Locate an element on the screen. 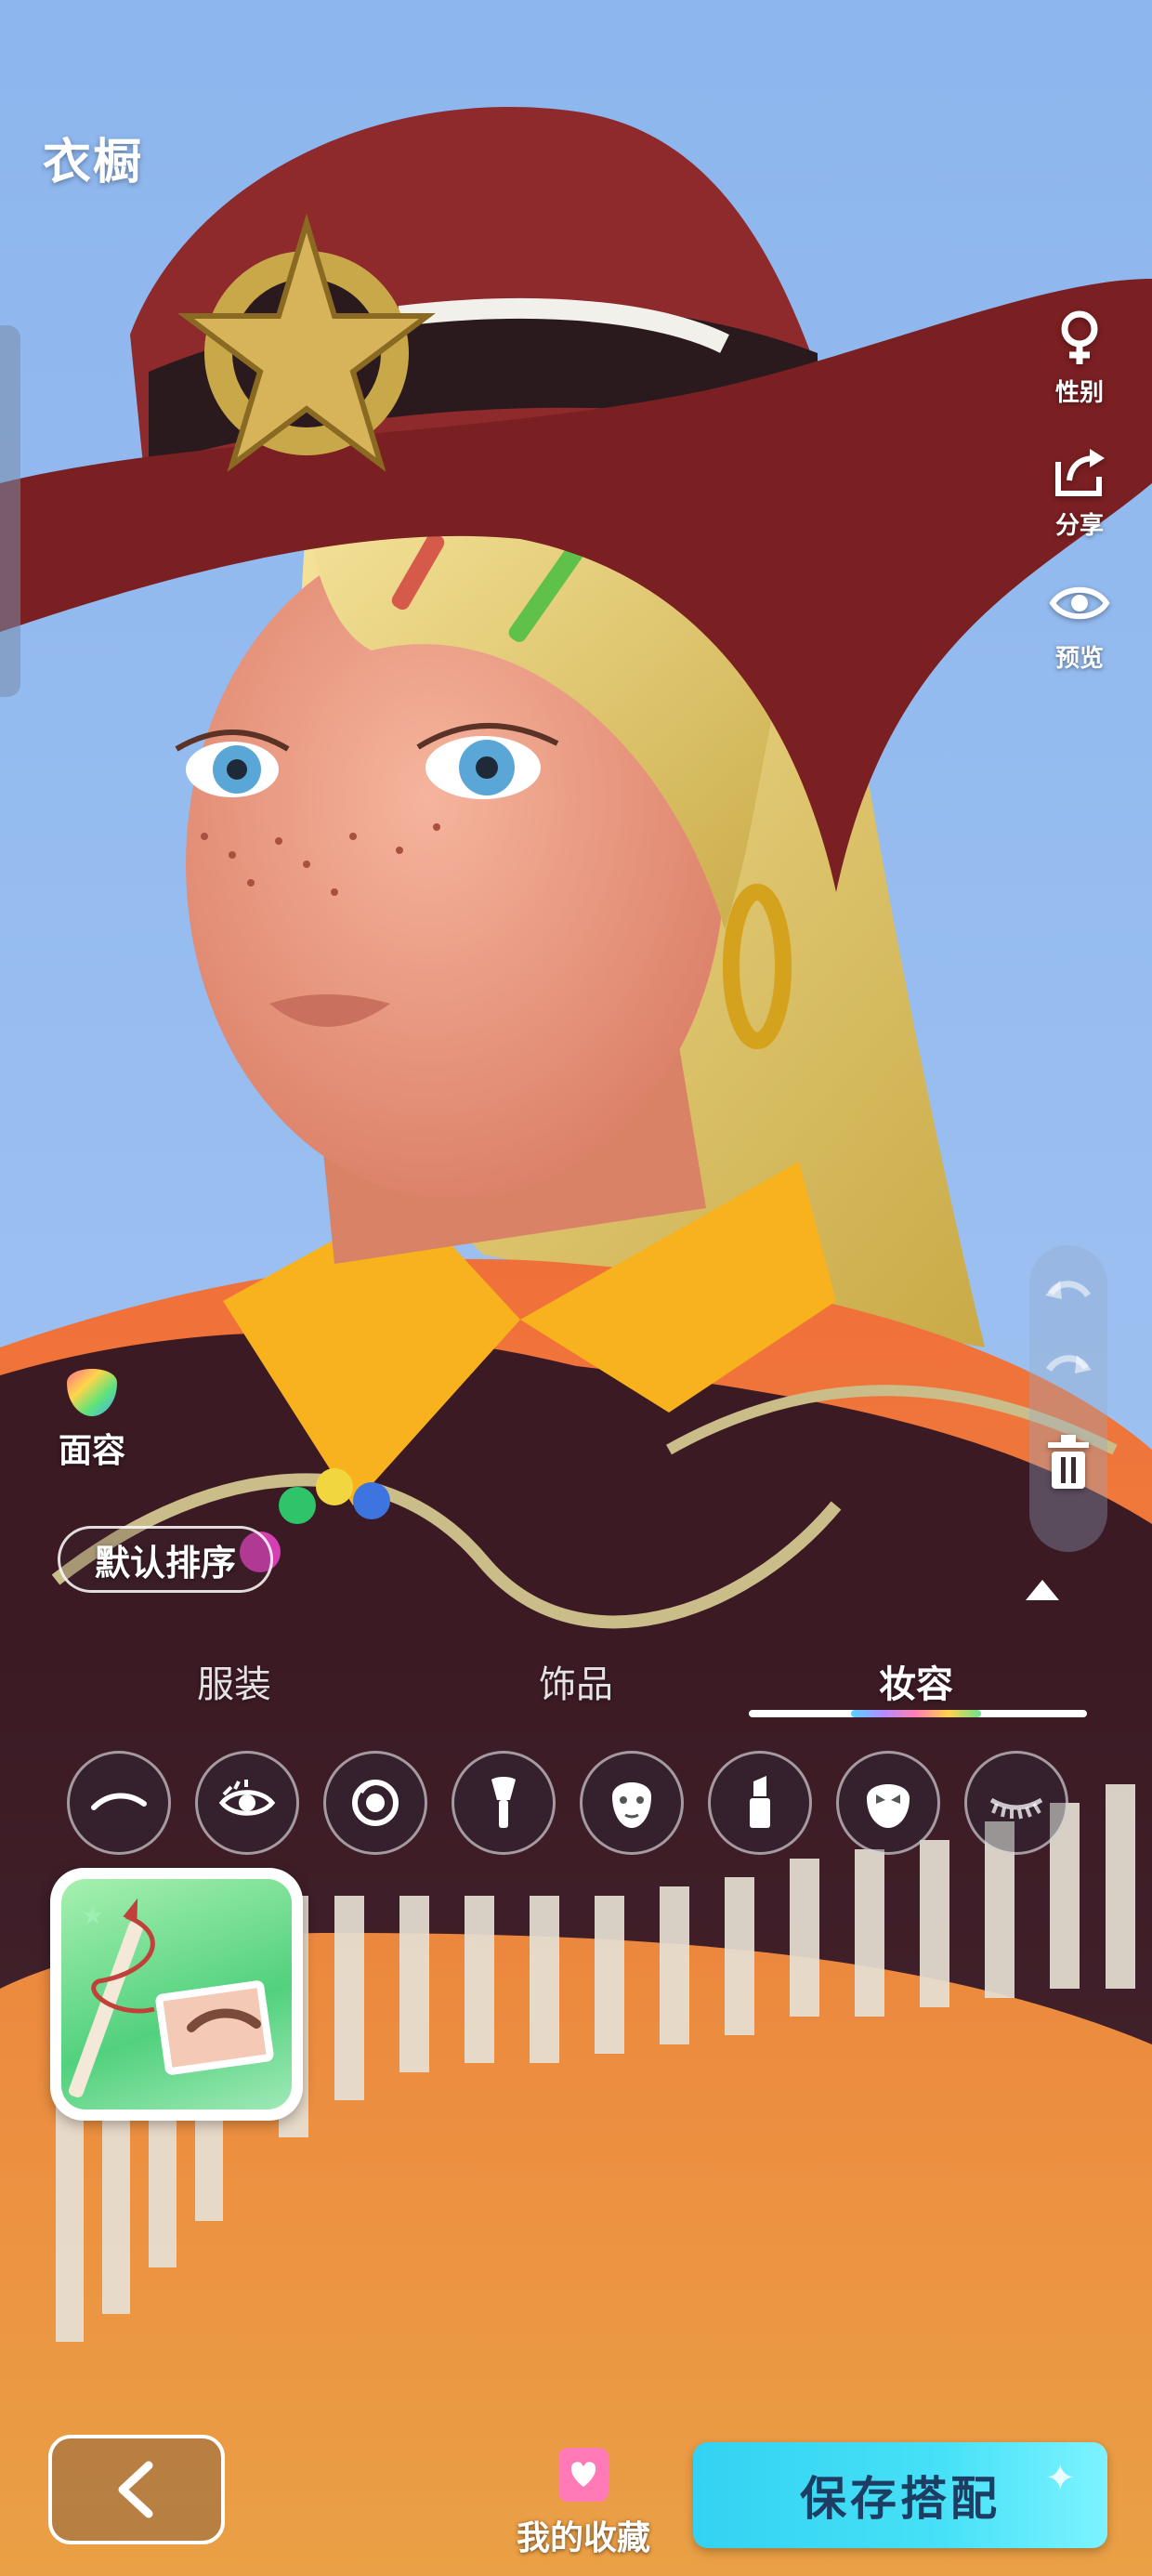 The image size is (1152, 2576). face-paint-icon is located at coordinates (888, 1806).